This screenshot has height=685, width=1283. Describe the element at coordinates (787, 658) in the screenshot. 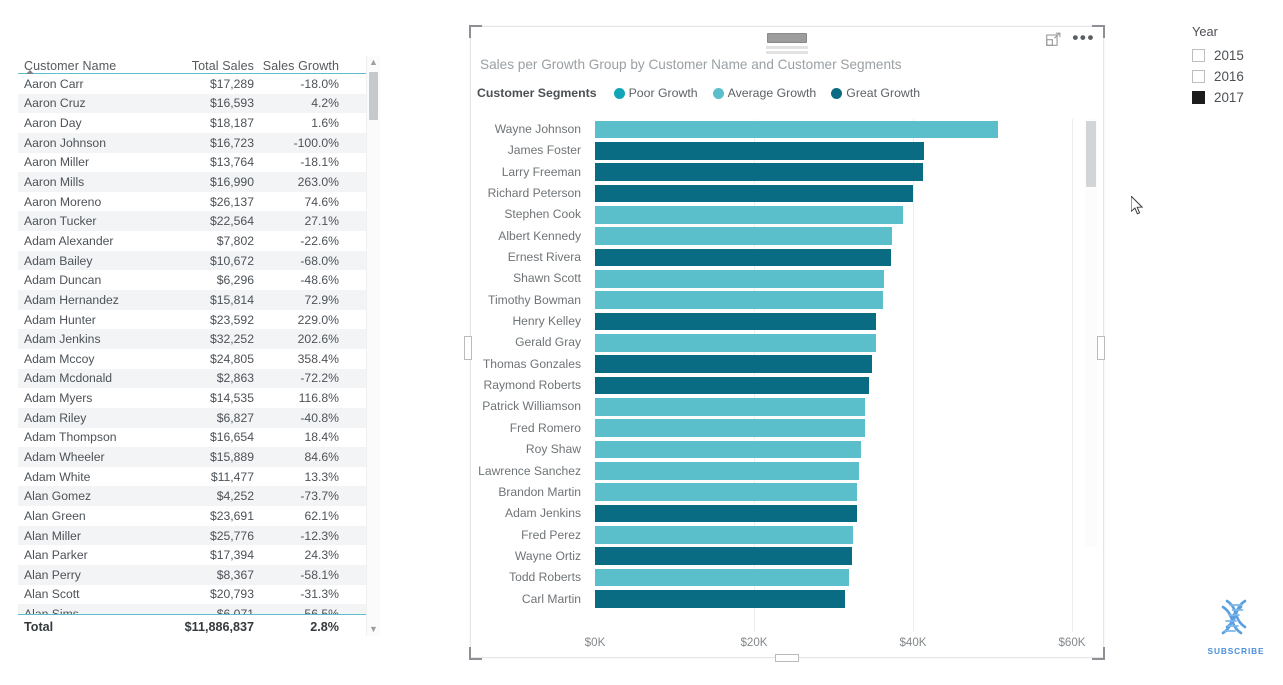

I see `resize-handle-bottom` at that location.